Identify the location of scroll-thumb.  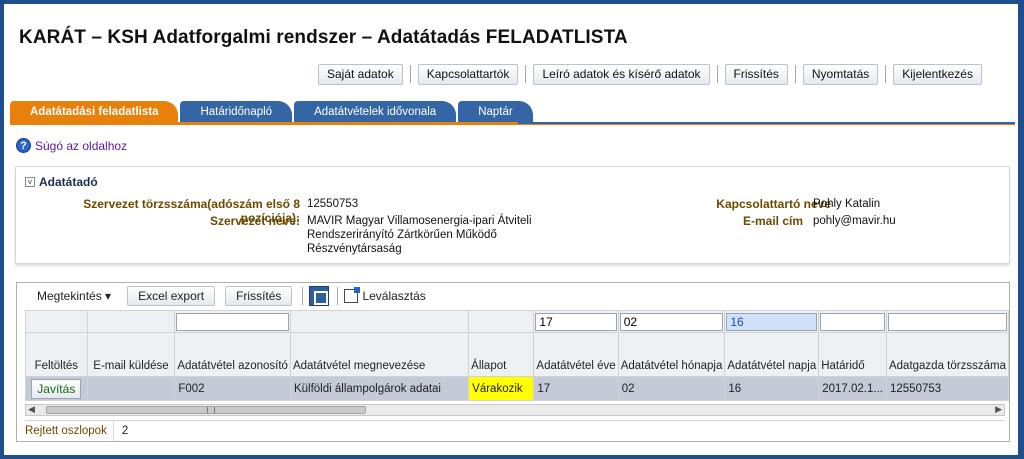
(206, 410).